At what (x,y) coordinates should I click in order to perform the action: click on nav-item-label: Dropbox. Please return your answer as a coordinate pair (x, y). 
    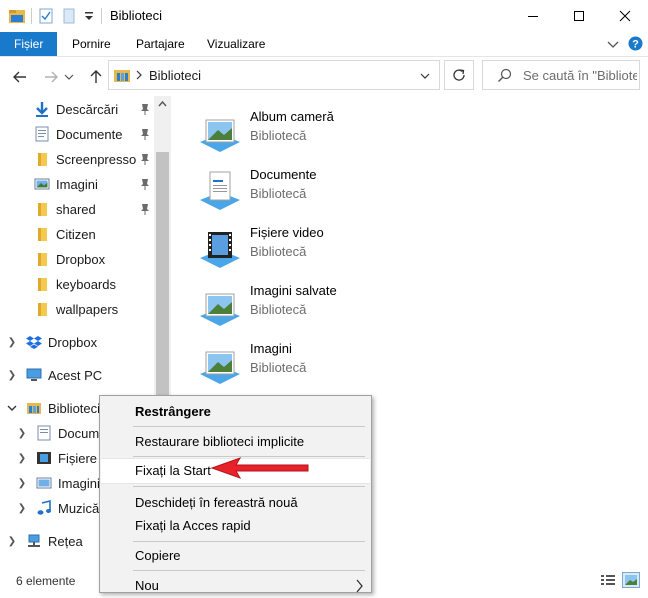
    Looking at the image, I should click on (73, 342).